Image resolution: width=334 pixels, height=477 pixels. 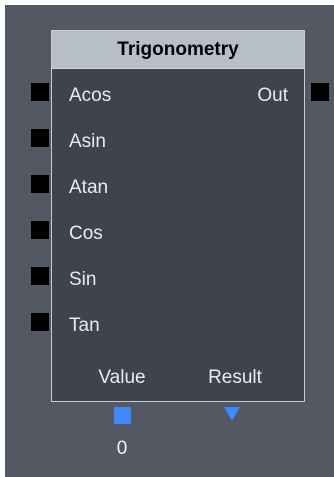 What do you see at coordinates (87, 141) in the screenshot?
I see `input-label-asin: Asin` at bounding box center [87, 141].